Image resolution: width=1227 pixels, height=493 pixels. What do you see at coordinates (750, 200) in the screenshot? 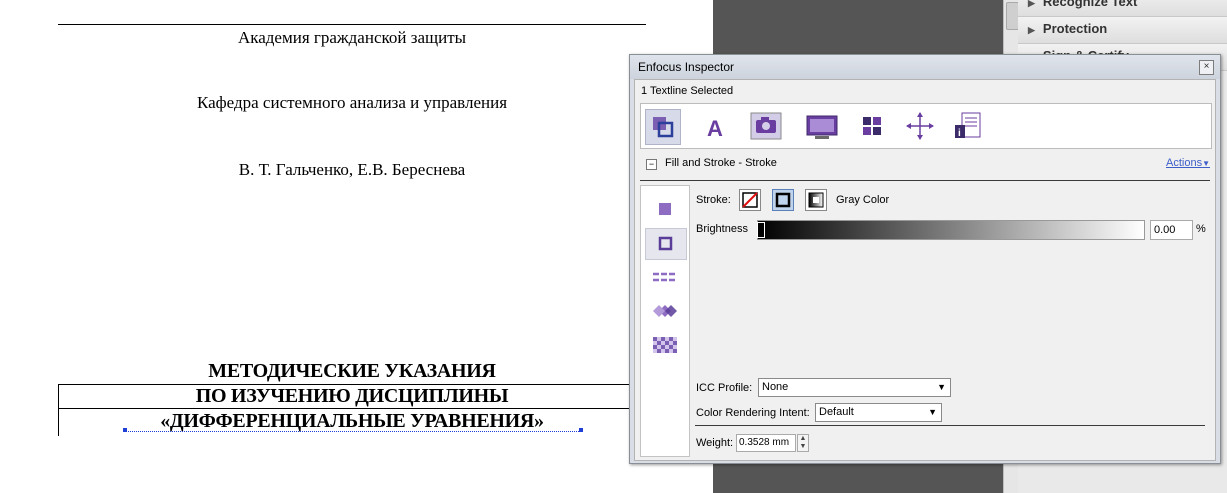
I see `stroke-none-button` at bounding box center [750, 200].